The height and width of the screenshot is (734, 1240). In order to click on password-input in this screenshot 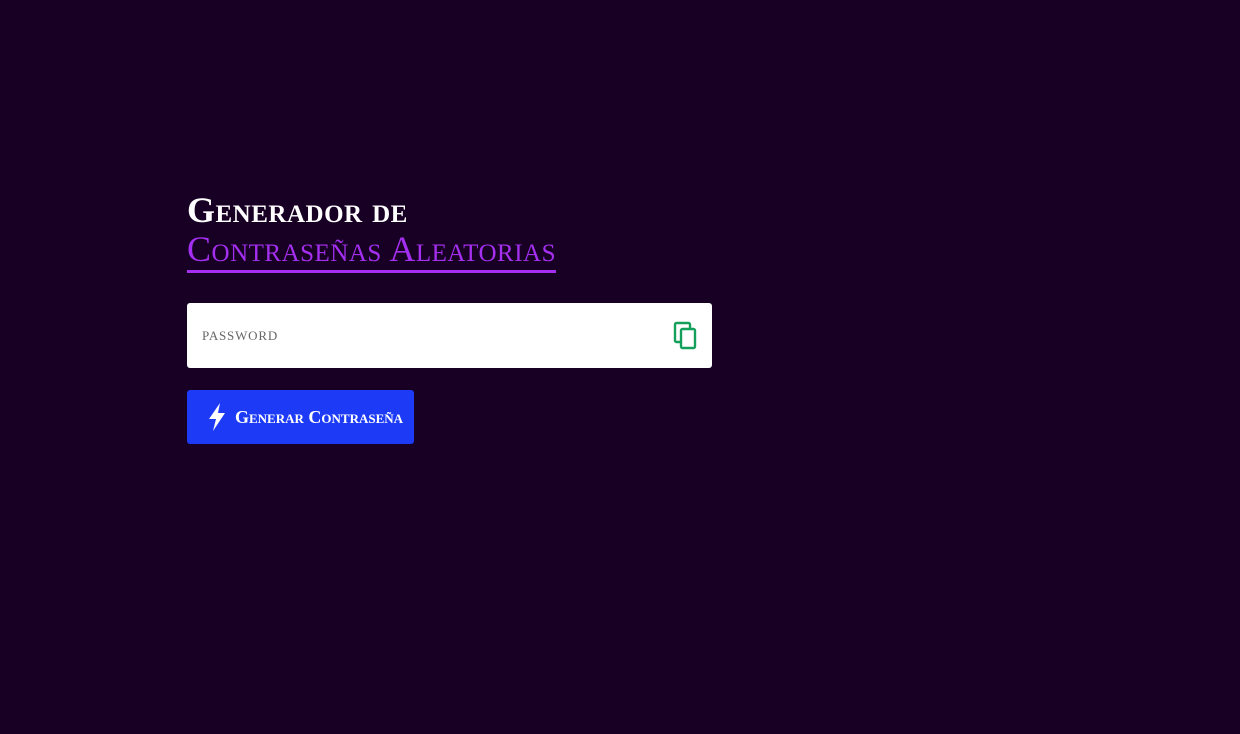, I will do `click(417, 335)`.